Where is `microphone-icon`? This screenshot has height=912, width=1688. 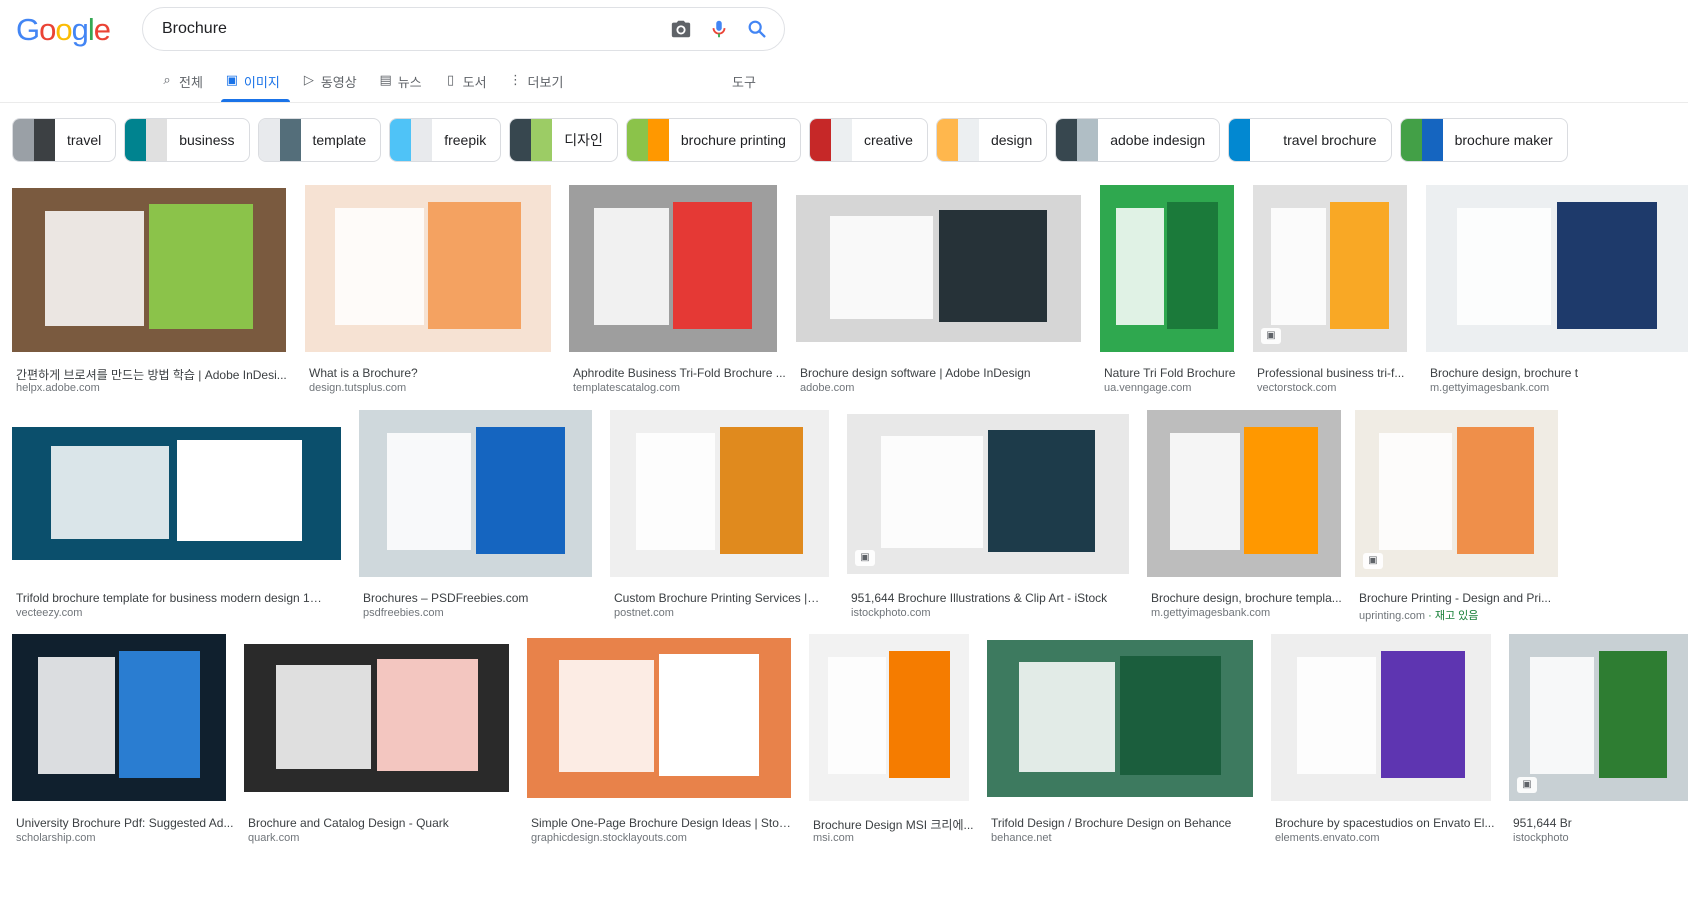
microphone-icon is located at coordinates (719, 29).